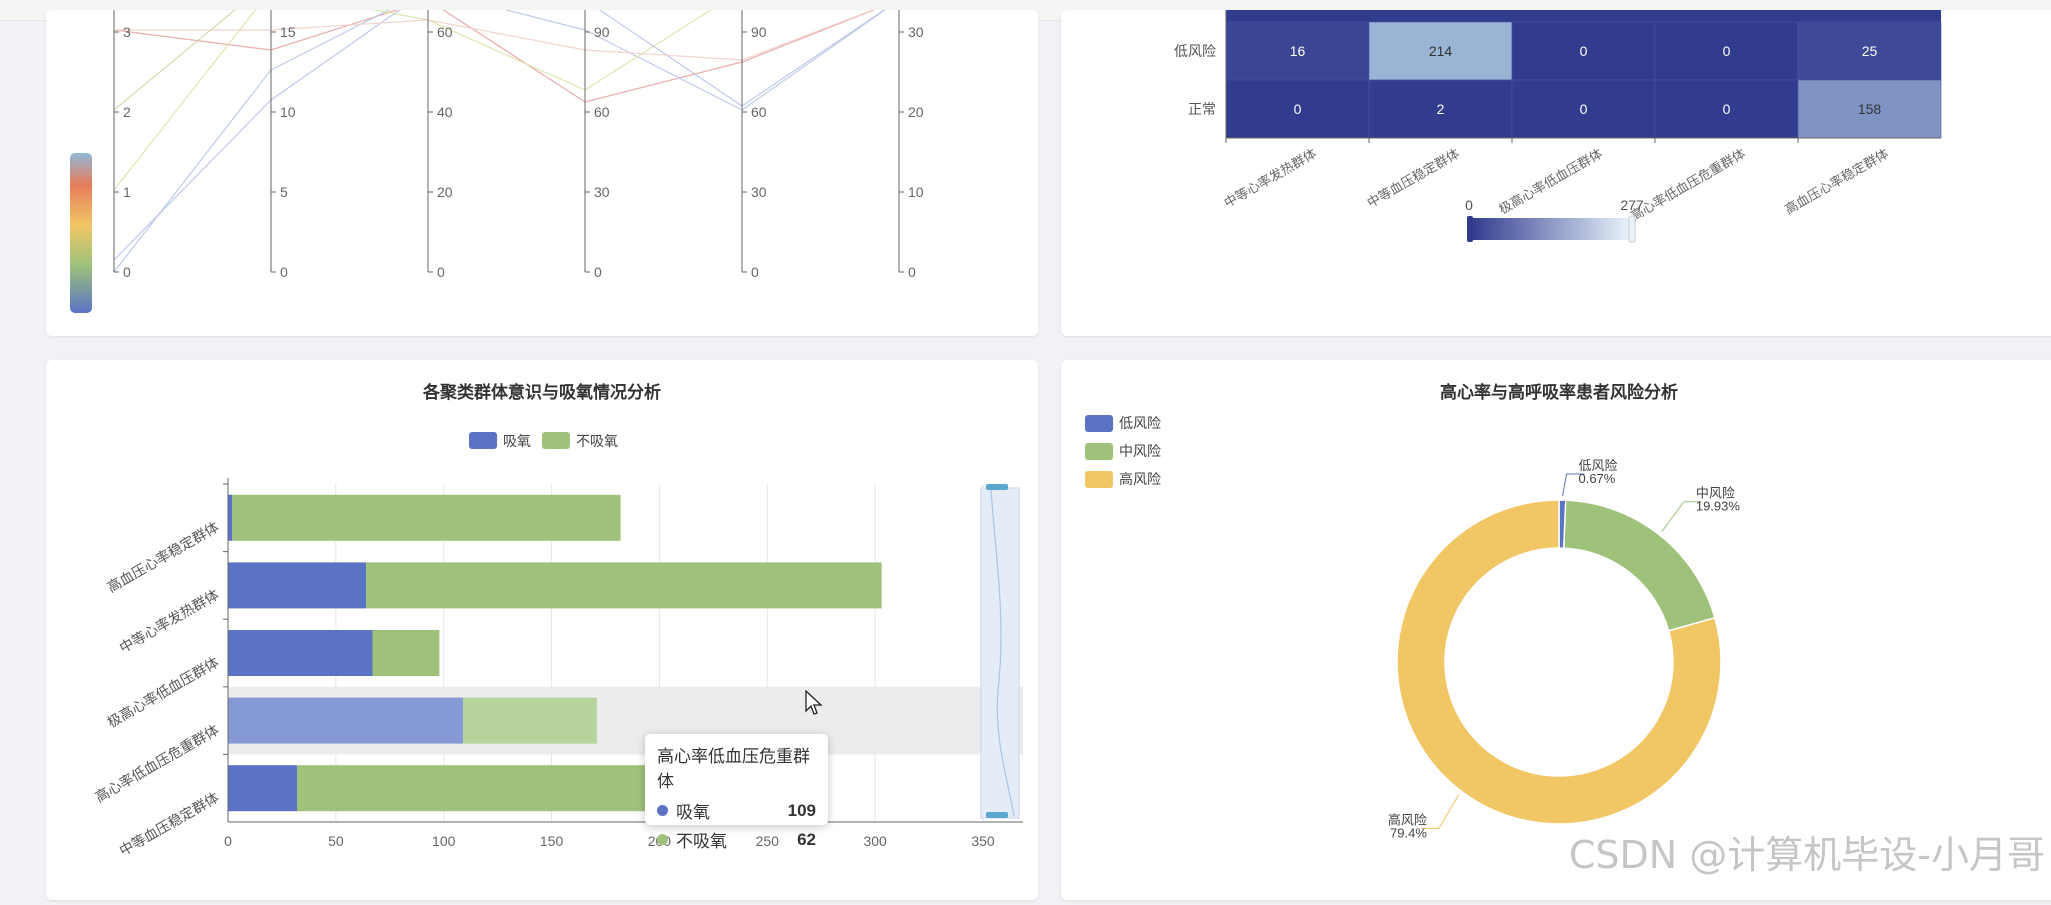 This screenshot has height=905, width=2051. Describe the element at coordinates (1270, 178) in the screenshot. I see `heatmap-col-label: 中等心率发热群体` at that location.